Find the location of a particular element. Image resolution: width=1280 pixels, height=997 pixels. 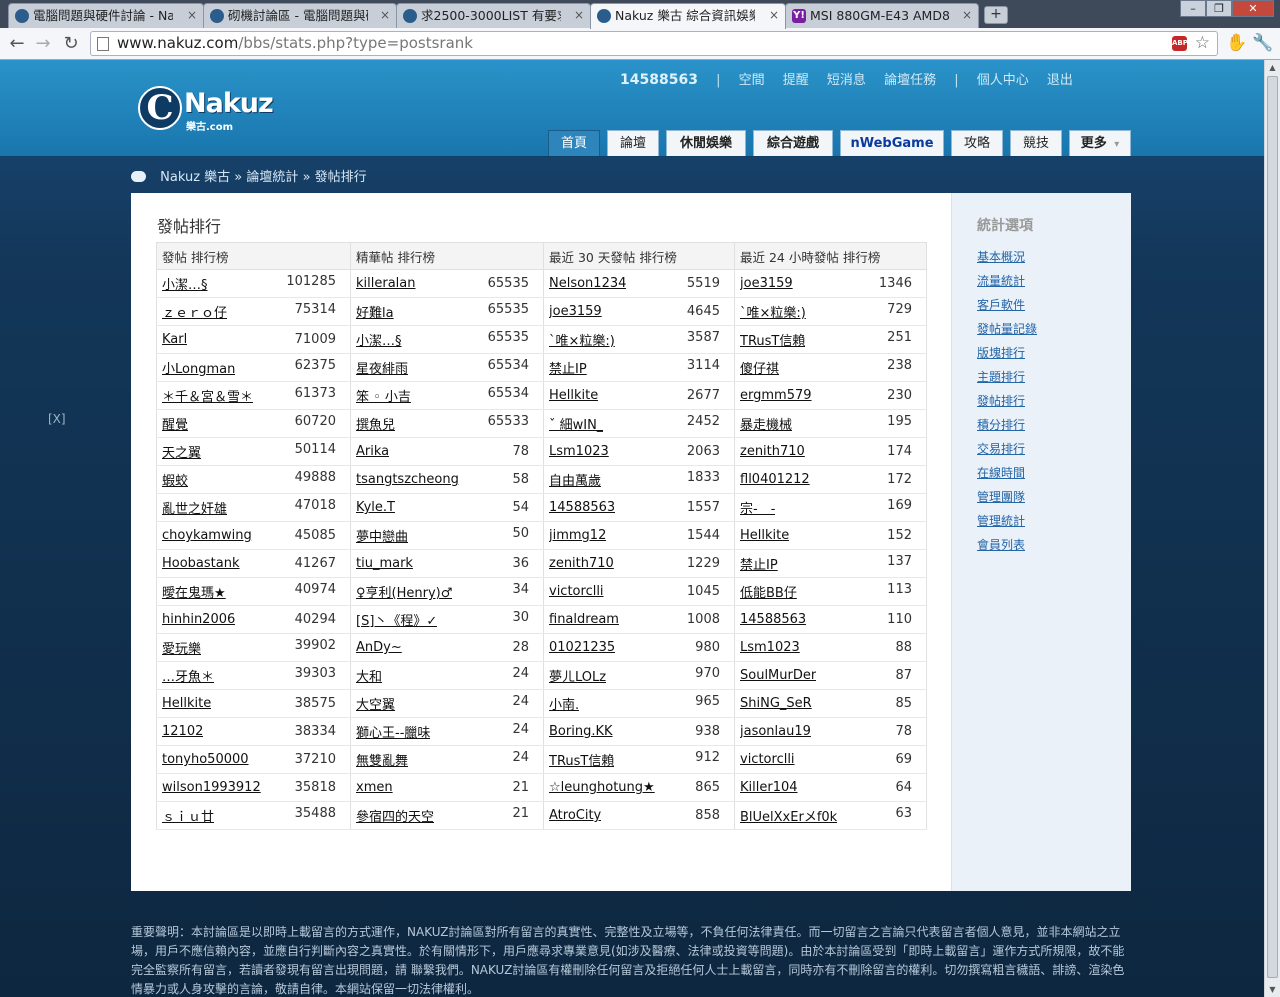

forward-button: → is located at coordinates (43, 44).